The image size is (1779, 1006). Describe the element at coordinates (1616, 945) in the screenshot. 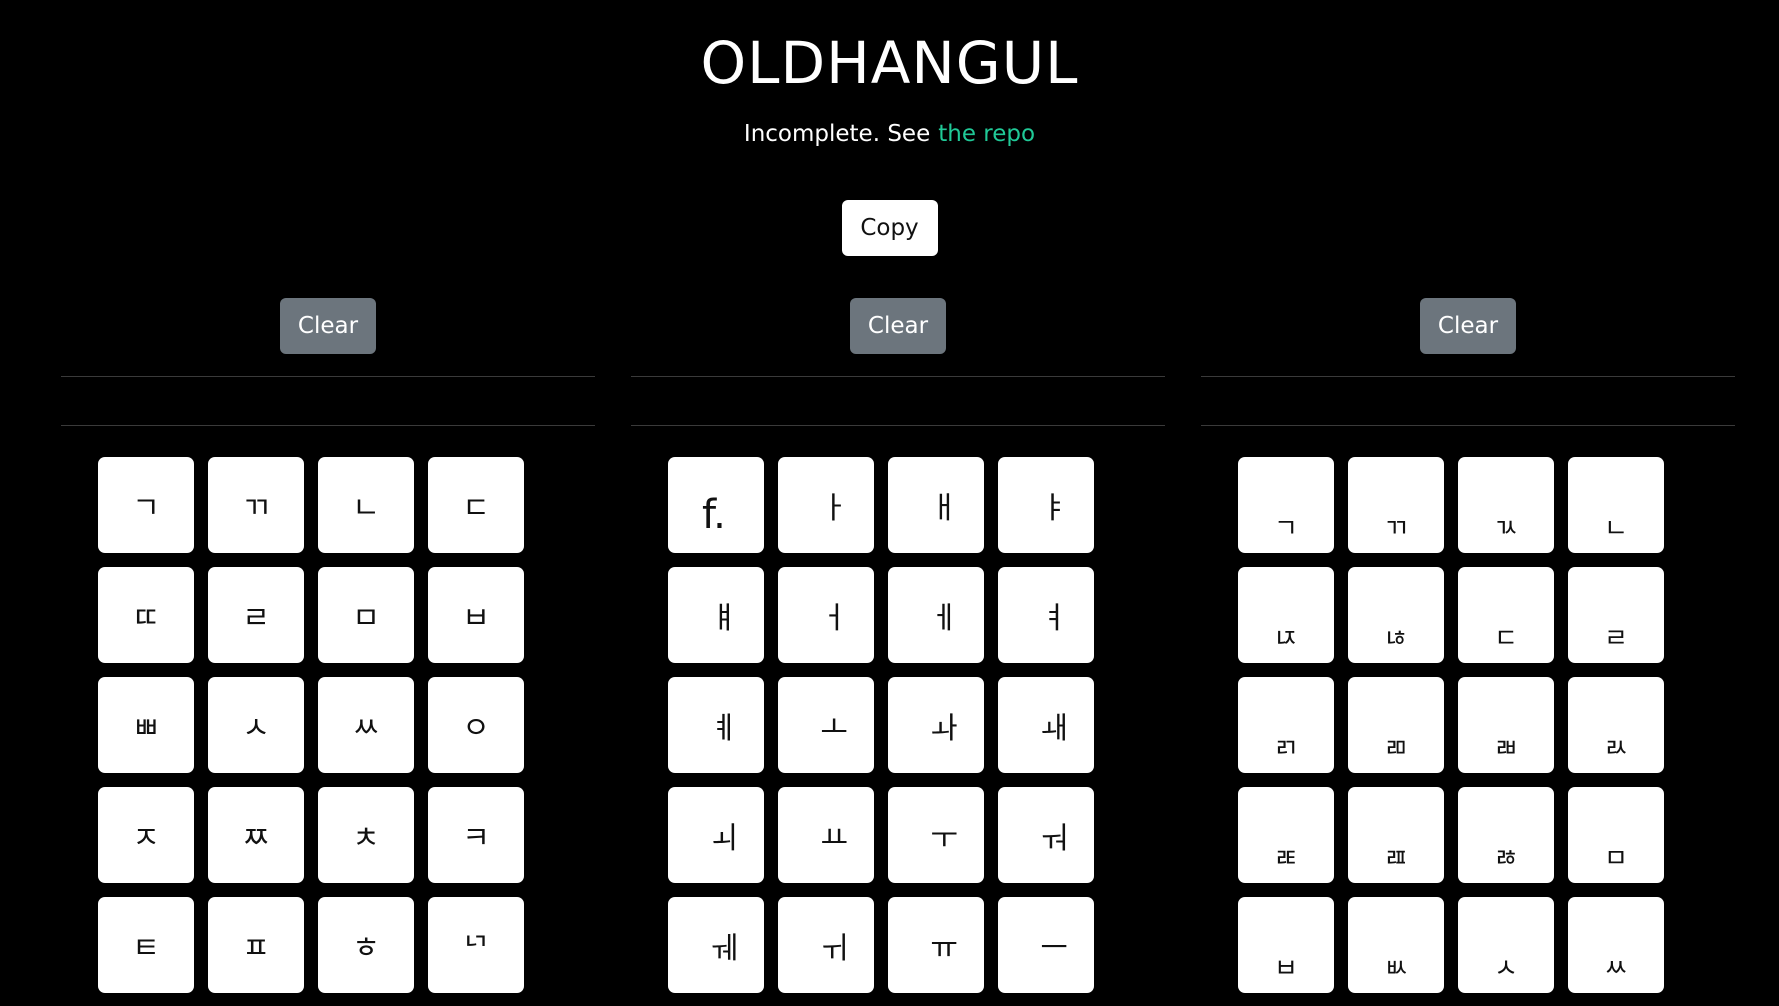

I see `final-key: ㅆ` at that location.